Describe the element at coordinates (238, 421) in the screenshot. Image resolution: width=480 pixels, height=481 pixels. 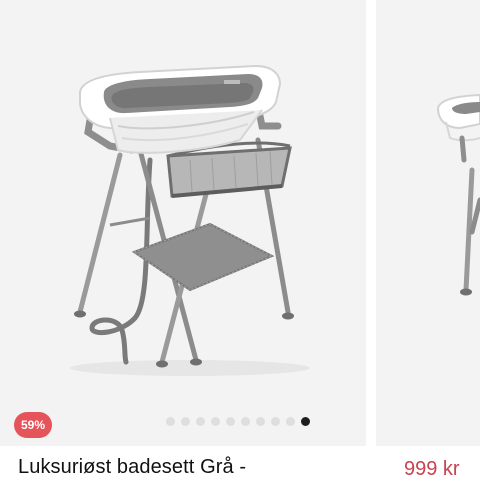
I see `image-carousel-dots` at that location.